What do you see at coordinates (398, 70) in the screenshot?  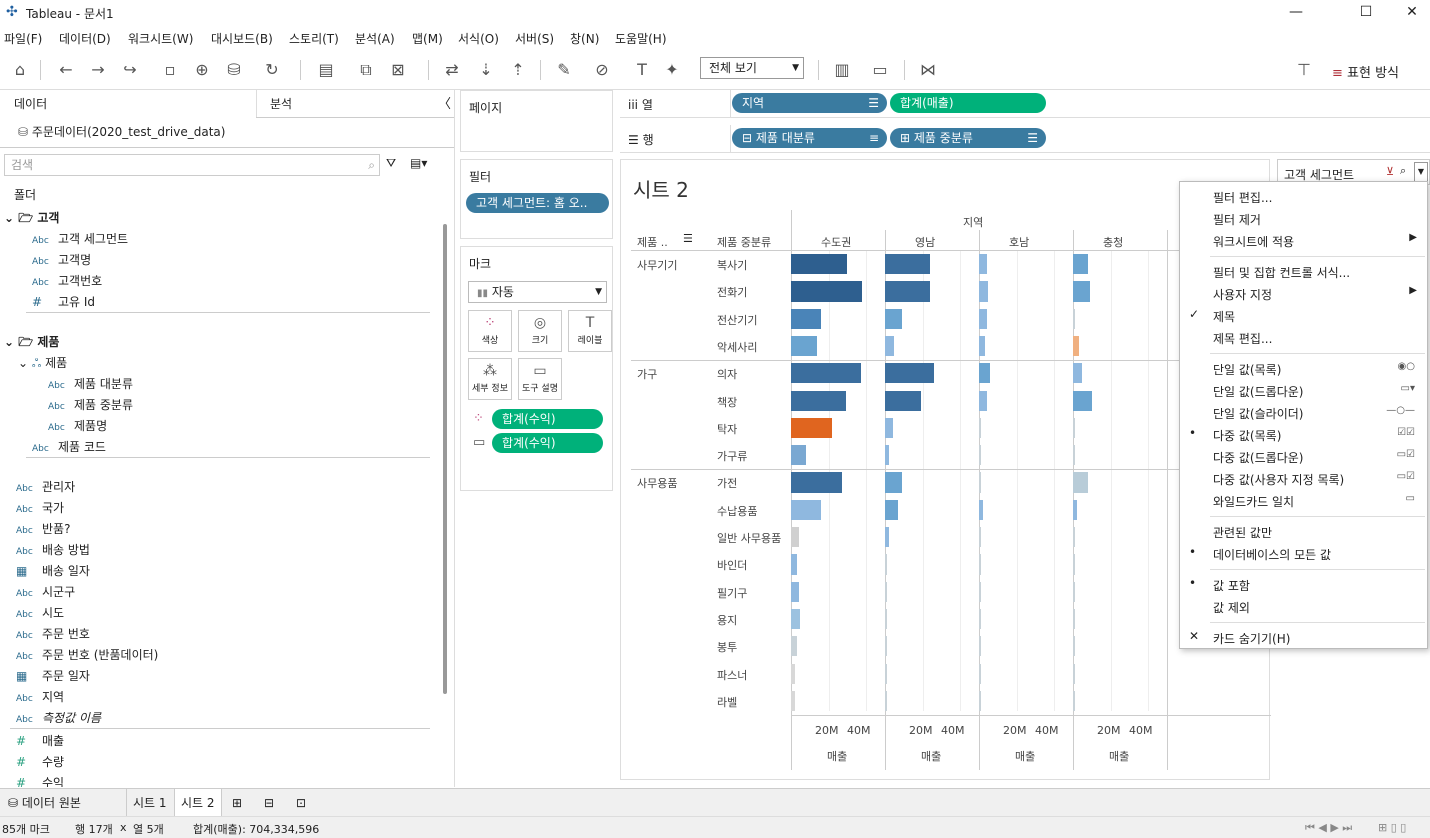 I see `clear-sheet-icon: ⊠` at bounding box center [398, 70].